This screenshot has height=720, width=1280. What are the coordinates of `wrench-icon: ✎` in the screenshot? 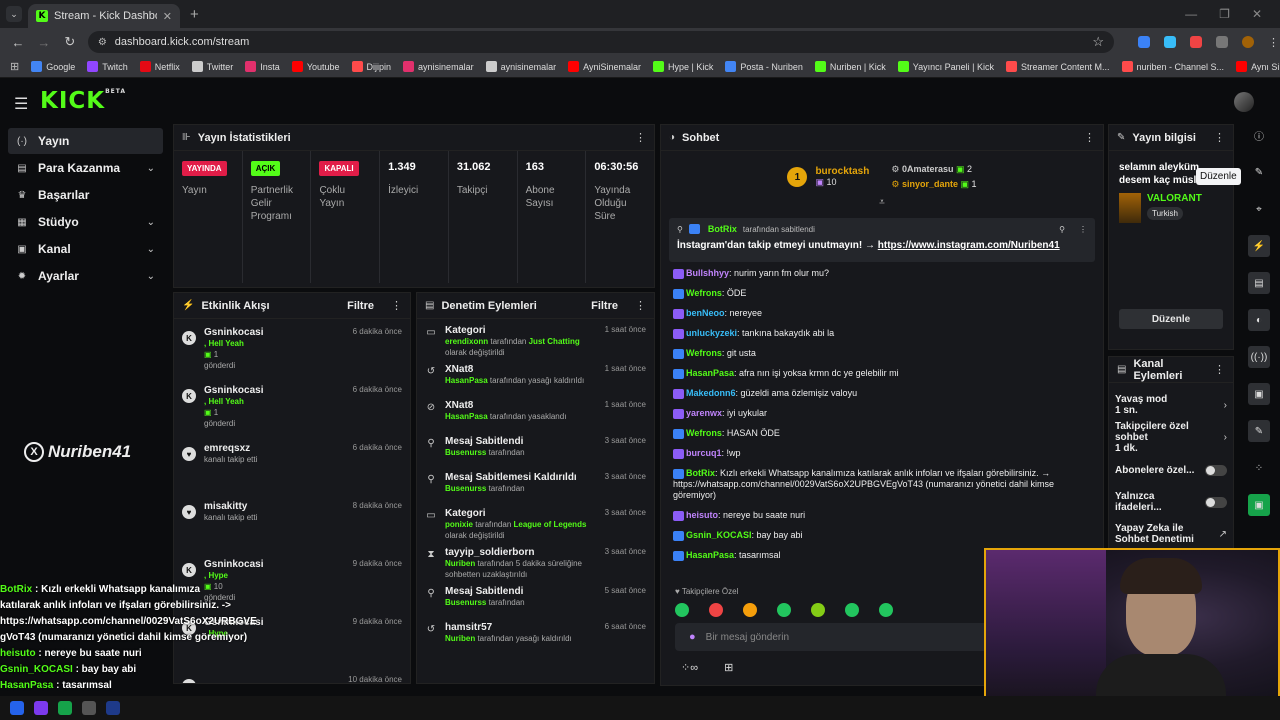 It's located at (1259, 431).